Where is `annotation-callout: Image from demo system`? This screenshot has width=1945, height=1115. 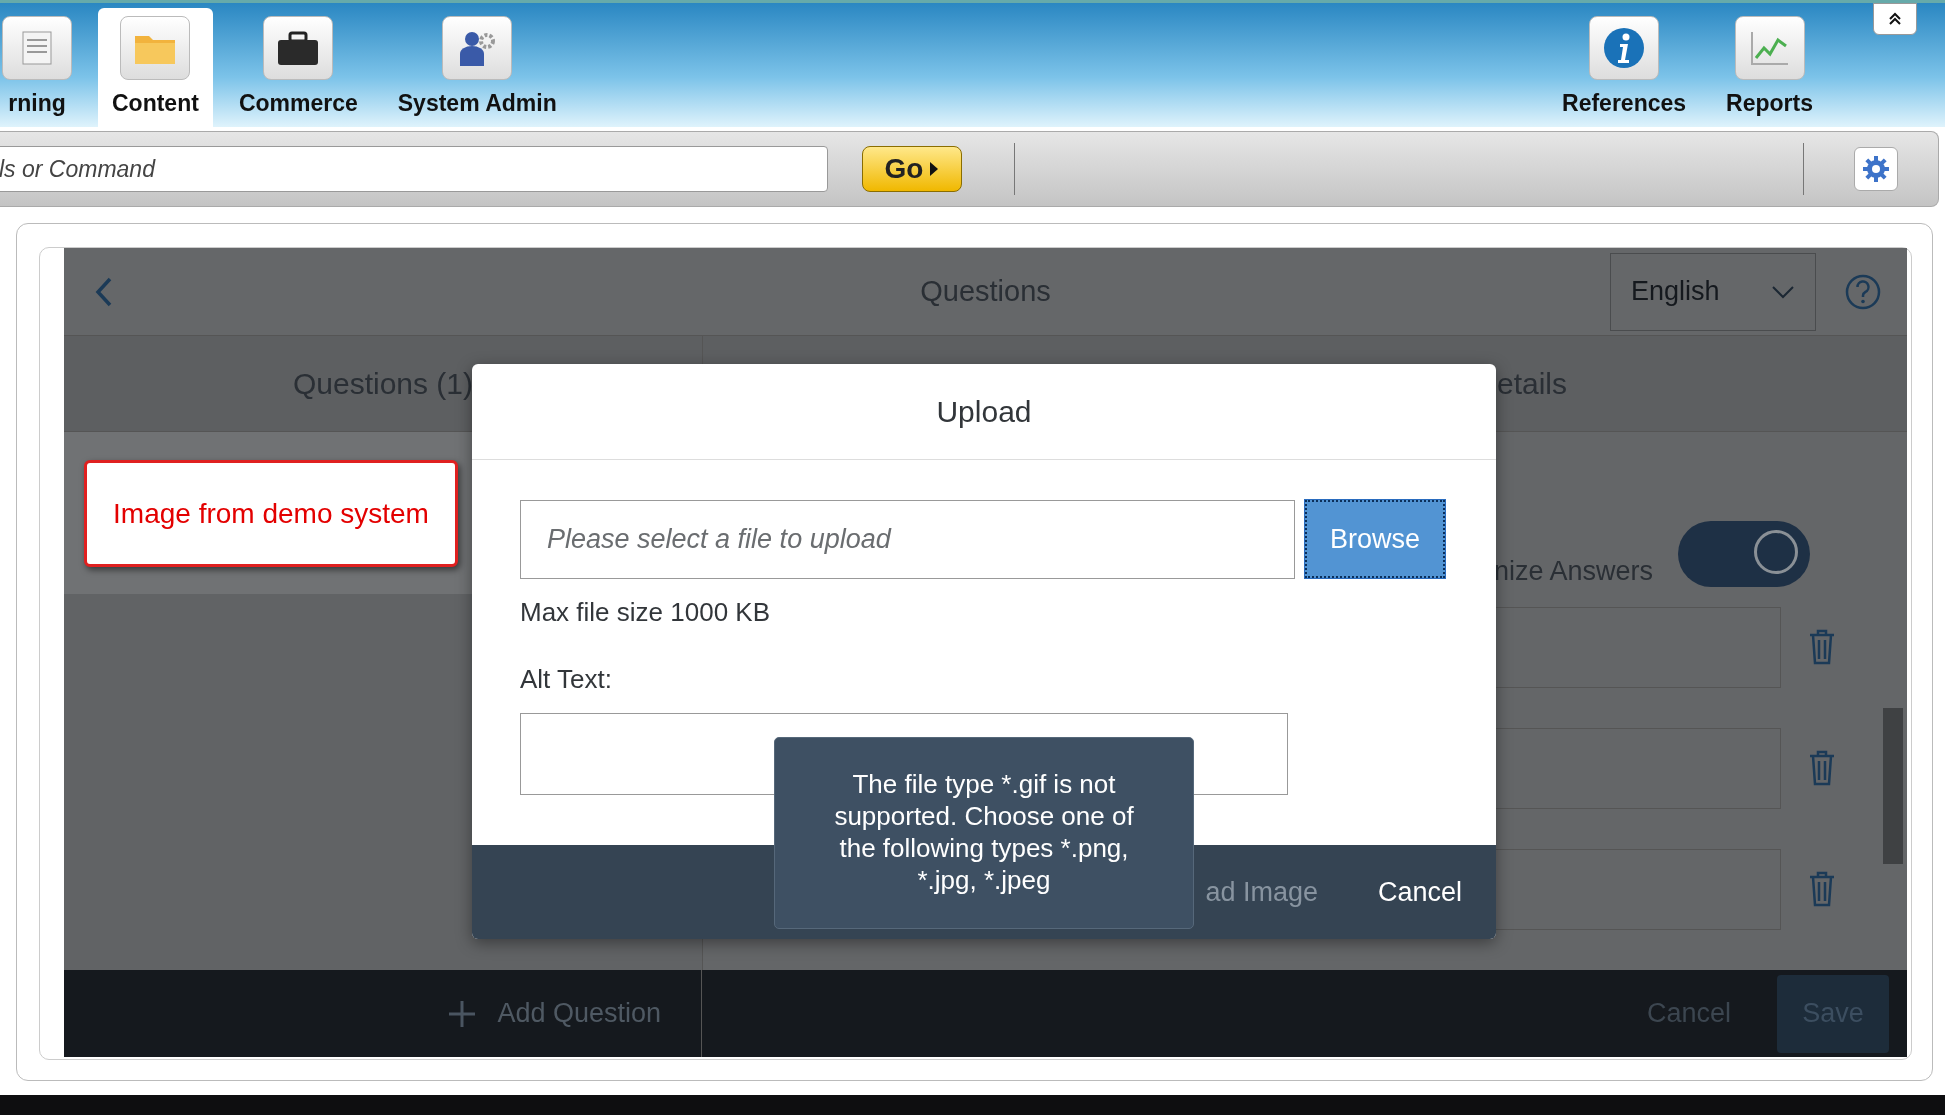 annotation-callout: Image from demo system is located at coordinates (271, 513).